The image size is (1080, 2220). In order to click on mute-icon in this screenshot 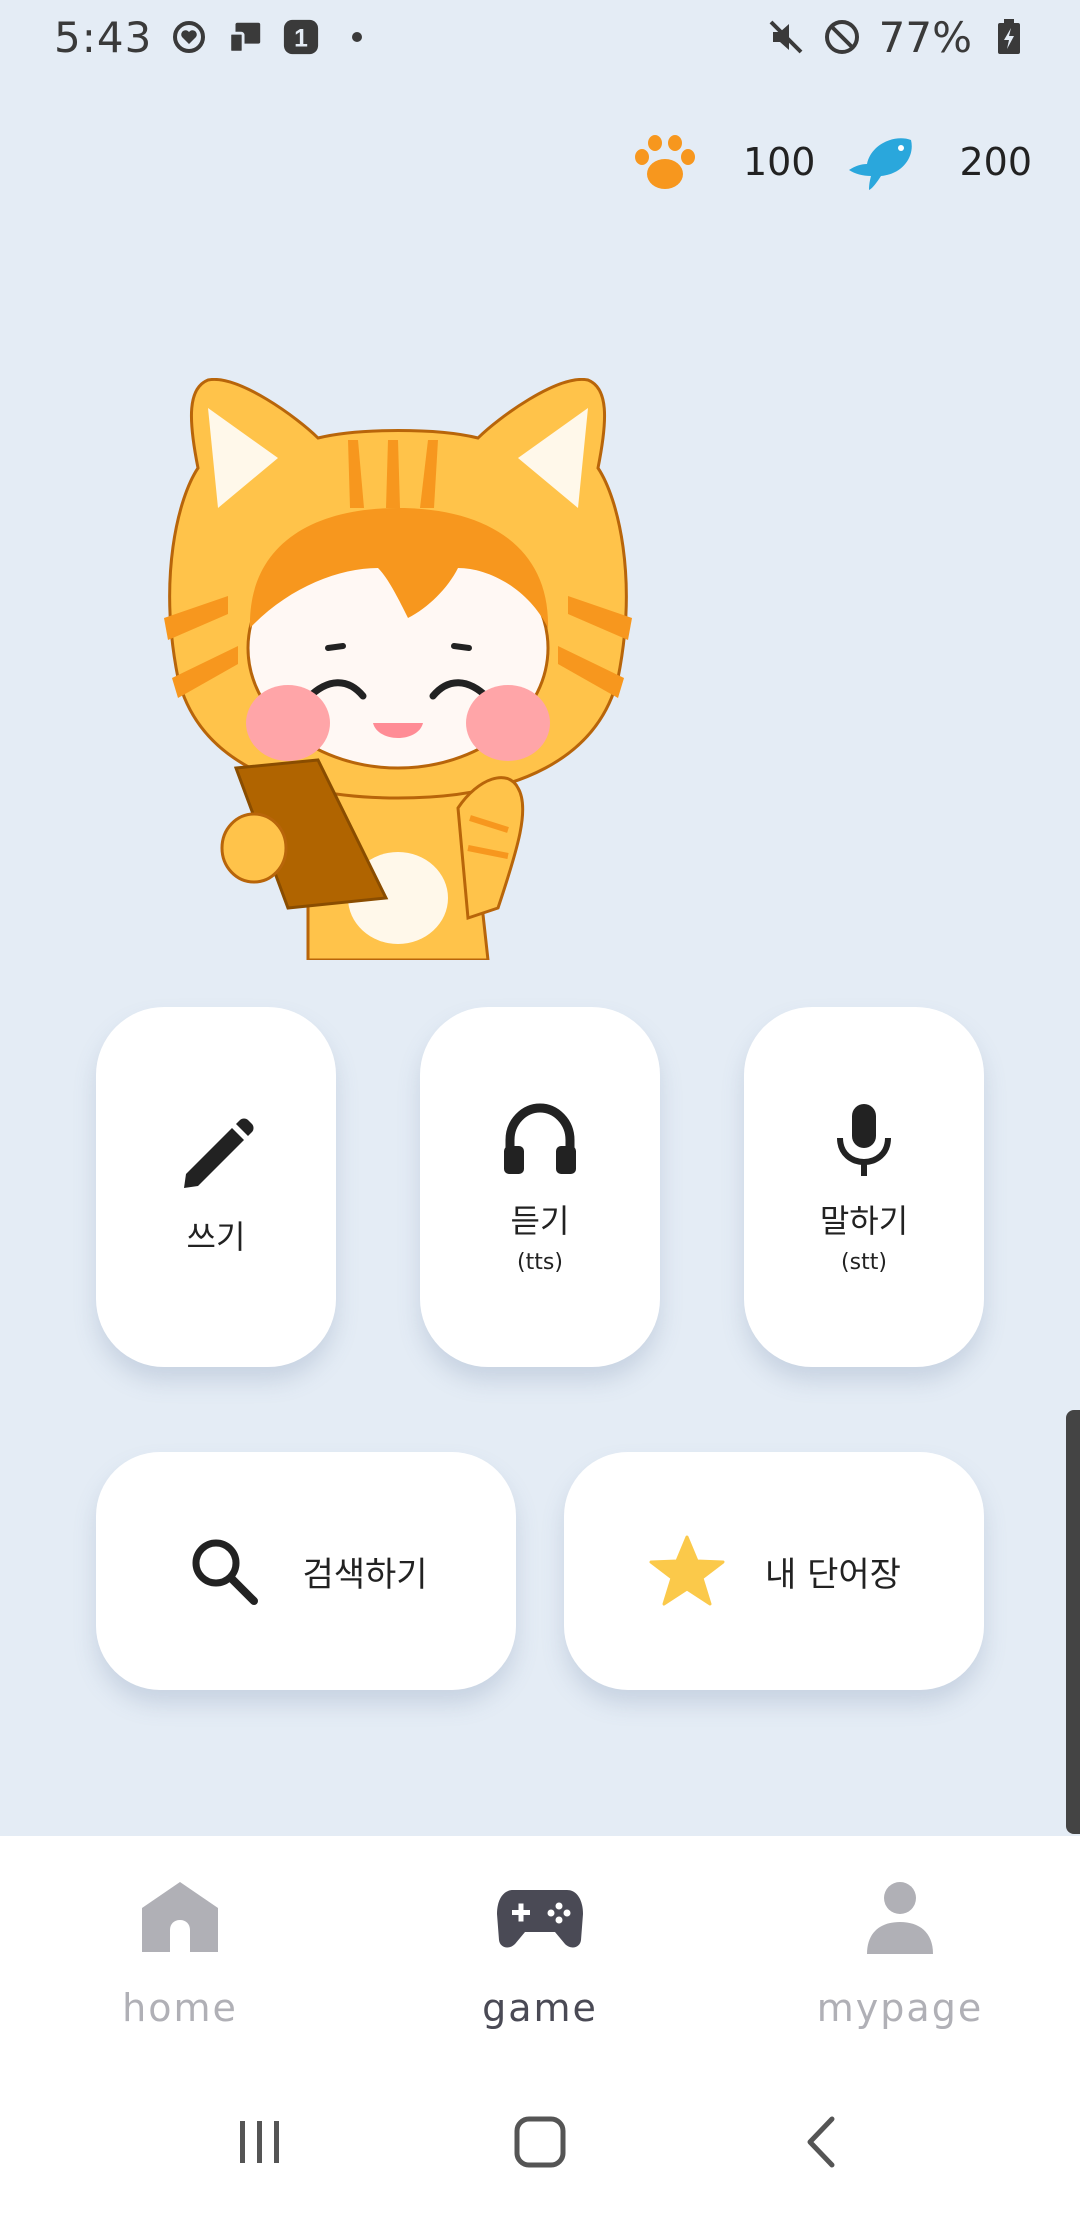, I will do `click(786, 37)`.